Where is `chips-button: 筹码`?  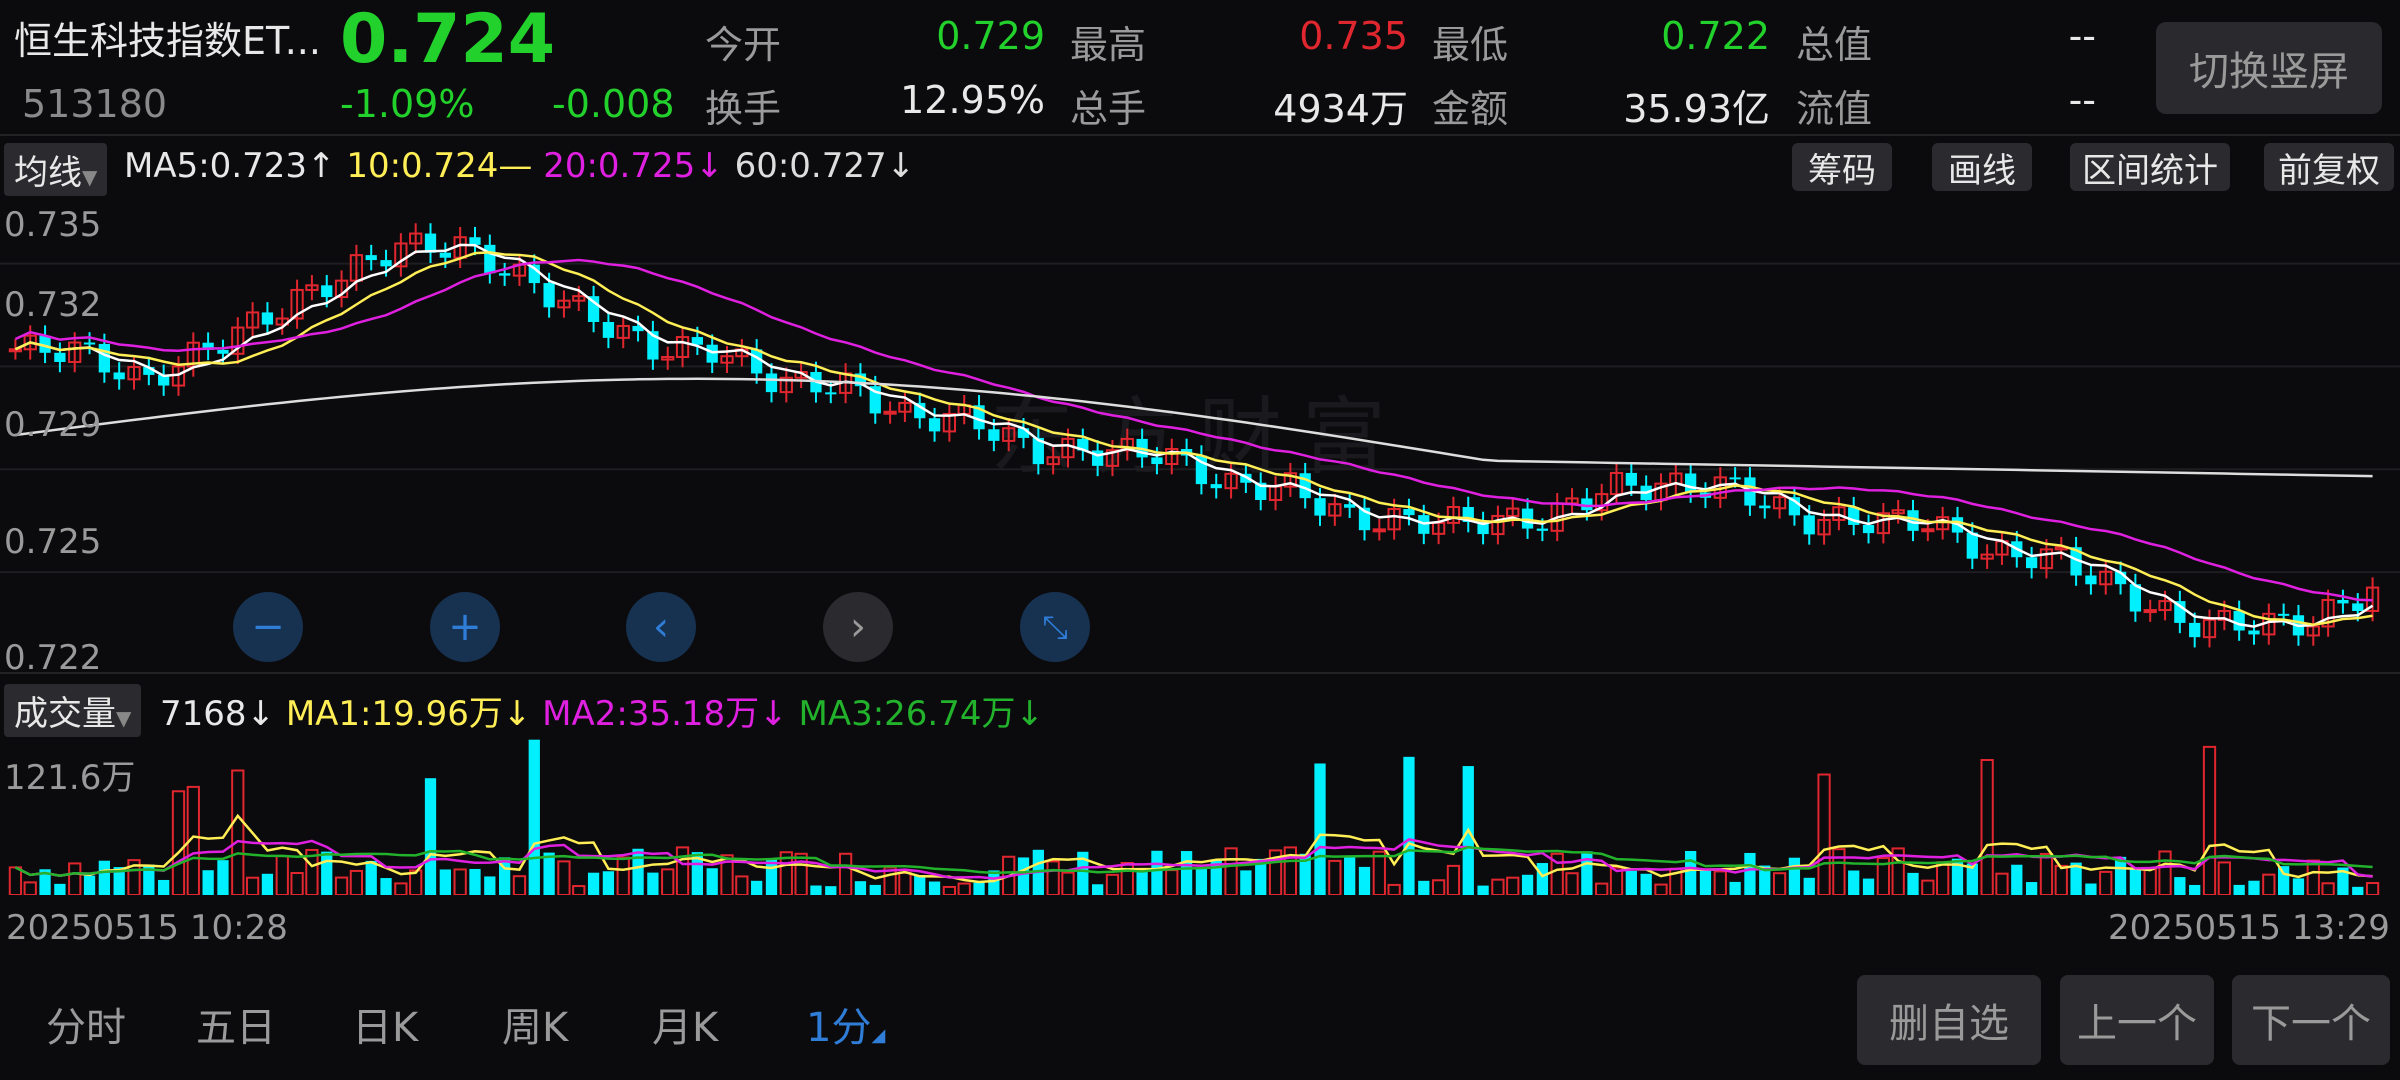 chips-button: 筹码 is located at coordinates (1842, 167).